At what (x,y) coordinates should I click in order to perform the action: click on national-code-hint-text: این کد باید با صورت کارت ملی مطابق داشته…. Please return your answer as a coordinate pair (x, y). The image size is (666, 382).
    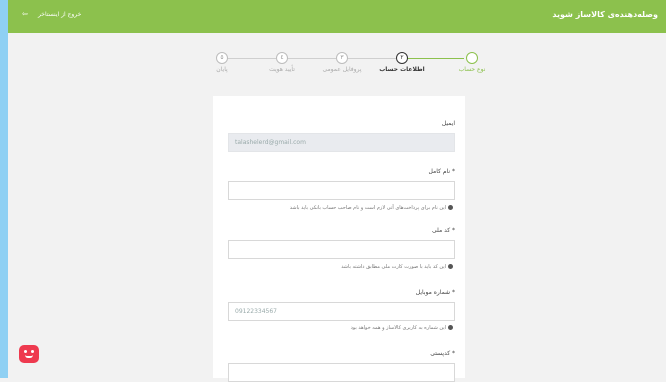
    Looking at the image, I should click on (393, 267).